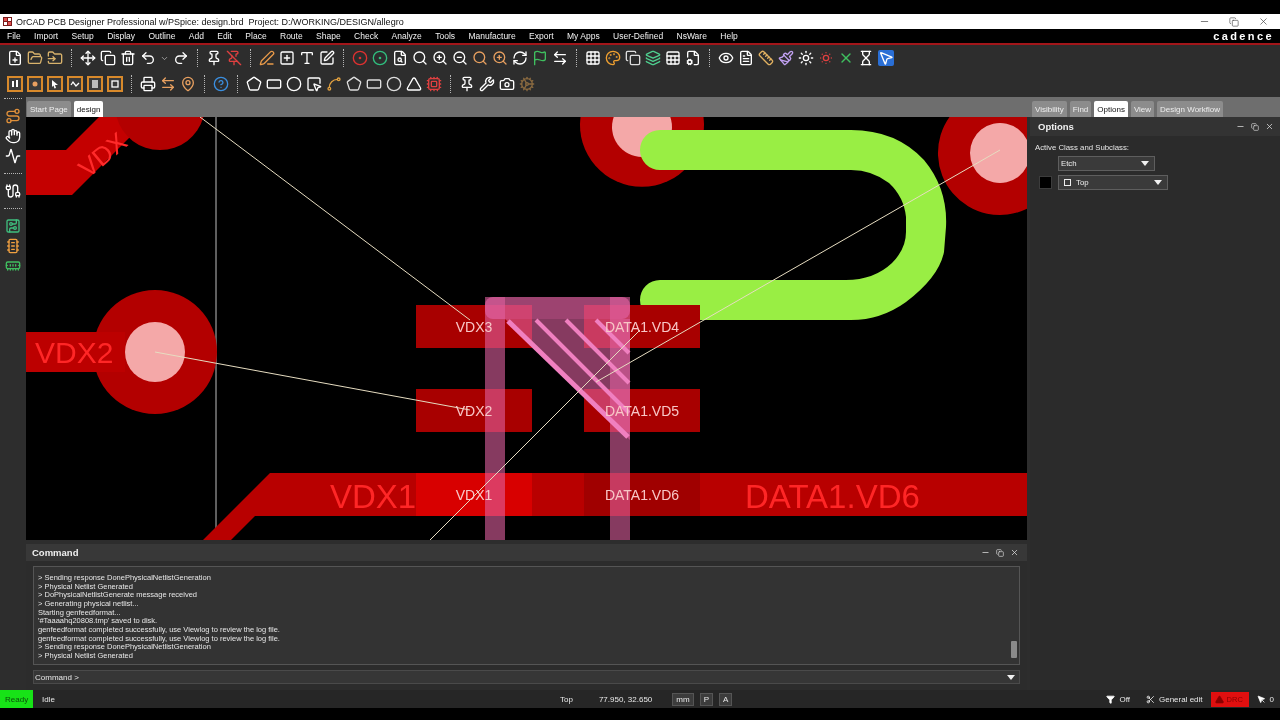 The width and height of the screenshot is (1280, 720). What do you see at coordinates (256, 36) in the screenshot?
I see `menu-item: Place` at bounding box center [256, 36].